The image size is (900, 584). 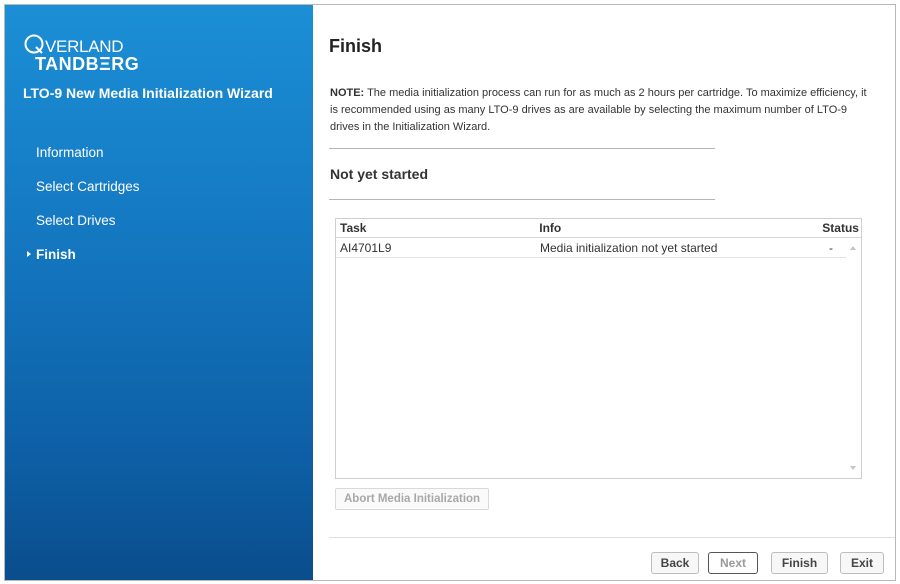 I want to click on logo-wordmark-top: VERLAND, so click(x=81, y=44).